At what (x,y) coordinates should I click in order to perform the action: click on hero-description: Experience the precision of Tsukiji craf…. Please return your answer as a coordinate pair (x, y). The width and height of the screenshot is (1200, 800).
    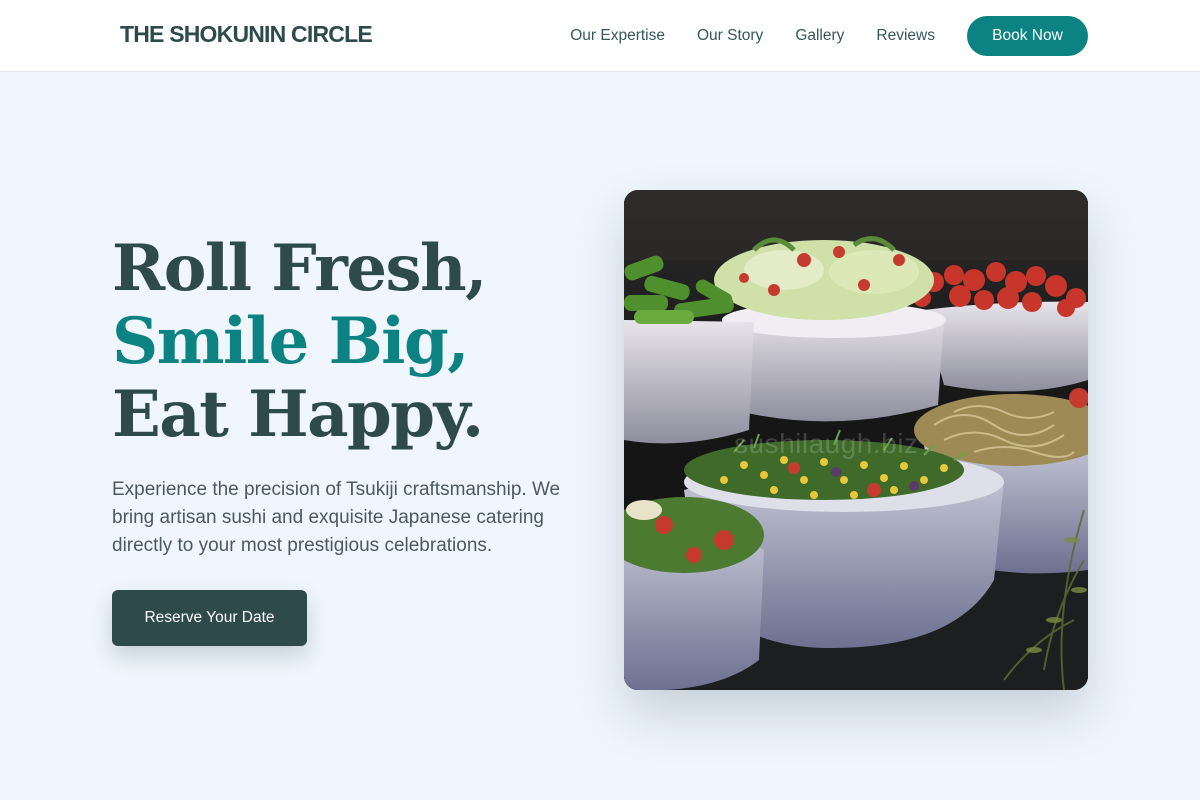
    Looking at the image, I should click on (336, 517).